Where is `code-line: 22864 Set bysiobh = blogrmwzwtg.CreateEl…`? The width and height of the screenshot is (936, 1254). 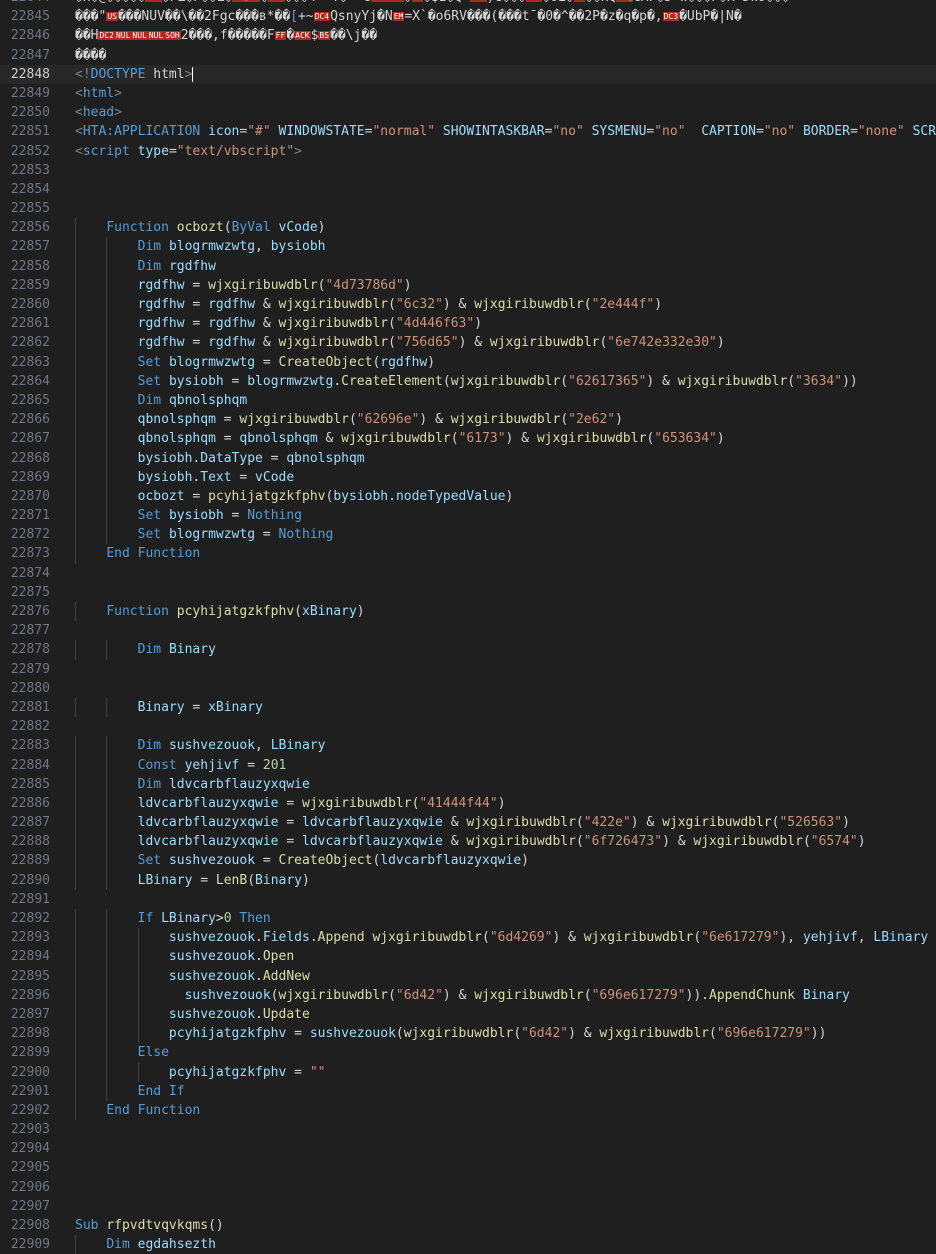 code-line: 22864 Set bysiobh = blogrmwzwtg.CreateEl… is located at coordinates (468, 381).